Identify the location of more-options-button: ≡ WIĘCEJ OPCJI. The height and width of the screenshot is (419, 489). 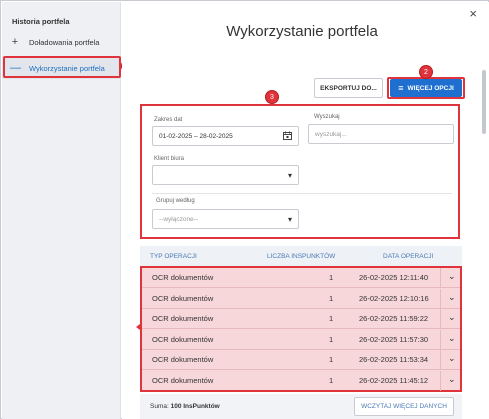
(426, 88).